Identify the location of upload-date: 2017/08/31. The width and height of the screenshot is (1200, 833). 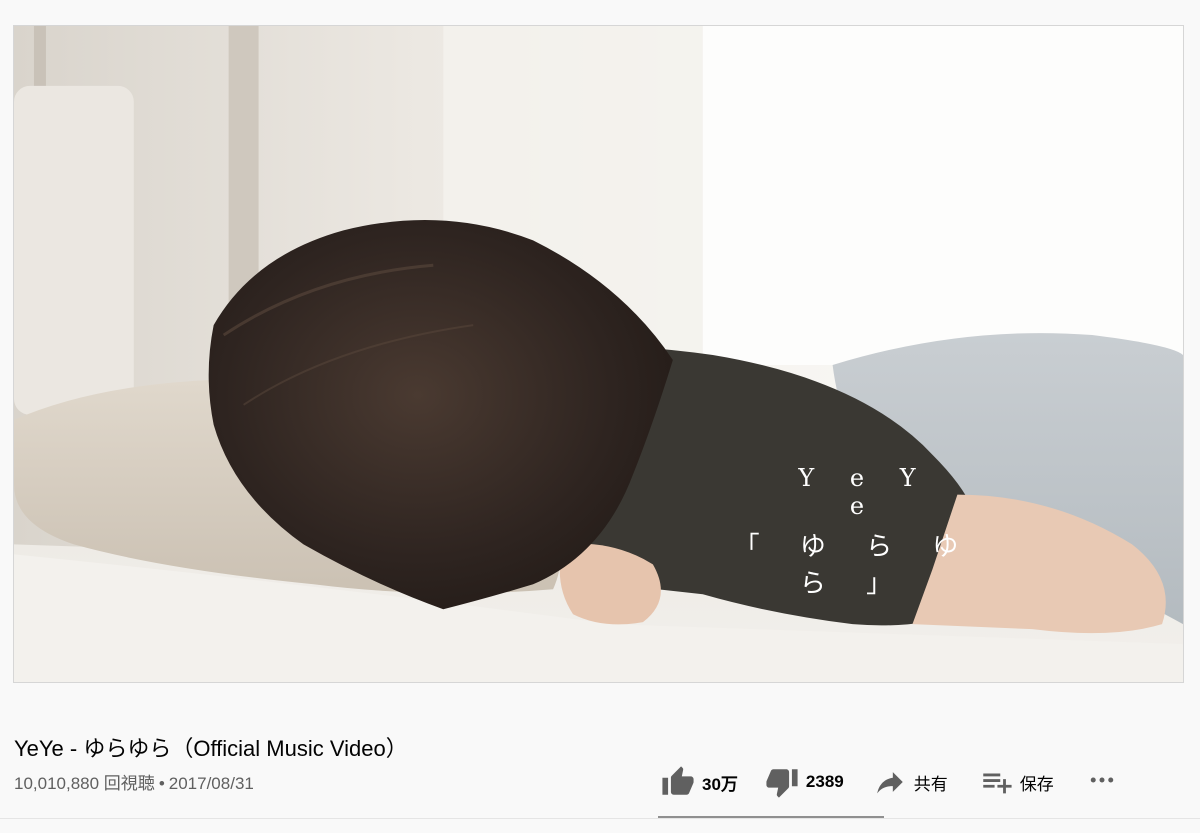
(211, 783).